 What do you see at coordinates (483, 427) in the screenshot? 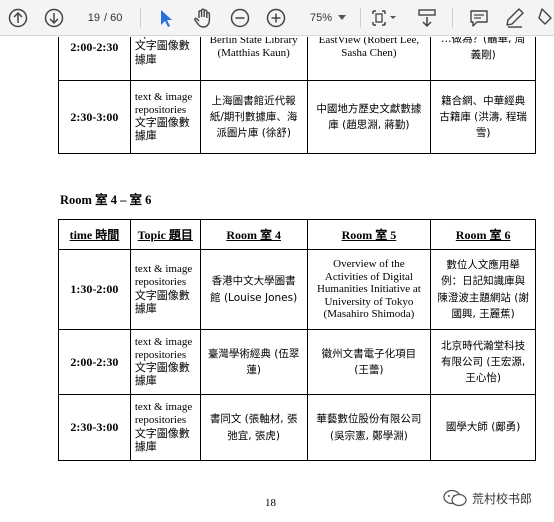
I see `room6-cell: 國學大師 (鄺勇)` at bounding box center [483, 427].